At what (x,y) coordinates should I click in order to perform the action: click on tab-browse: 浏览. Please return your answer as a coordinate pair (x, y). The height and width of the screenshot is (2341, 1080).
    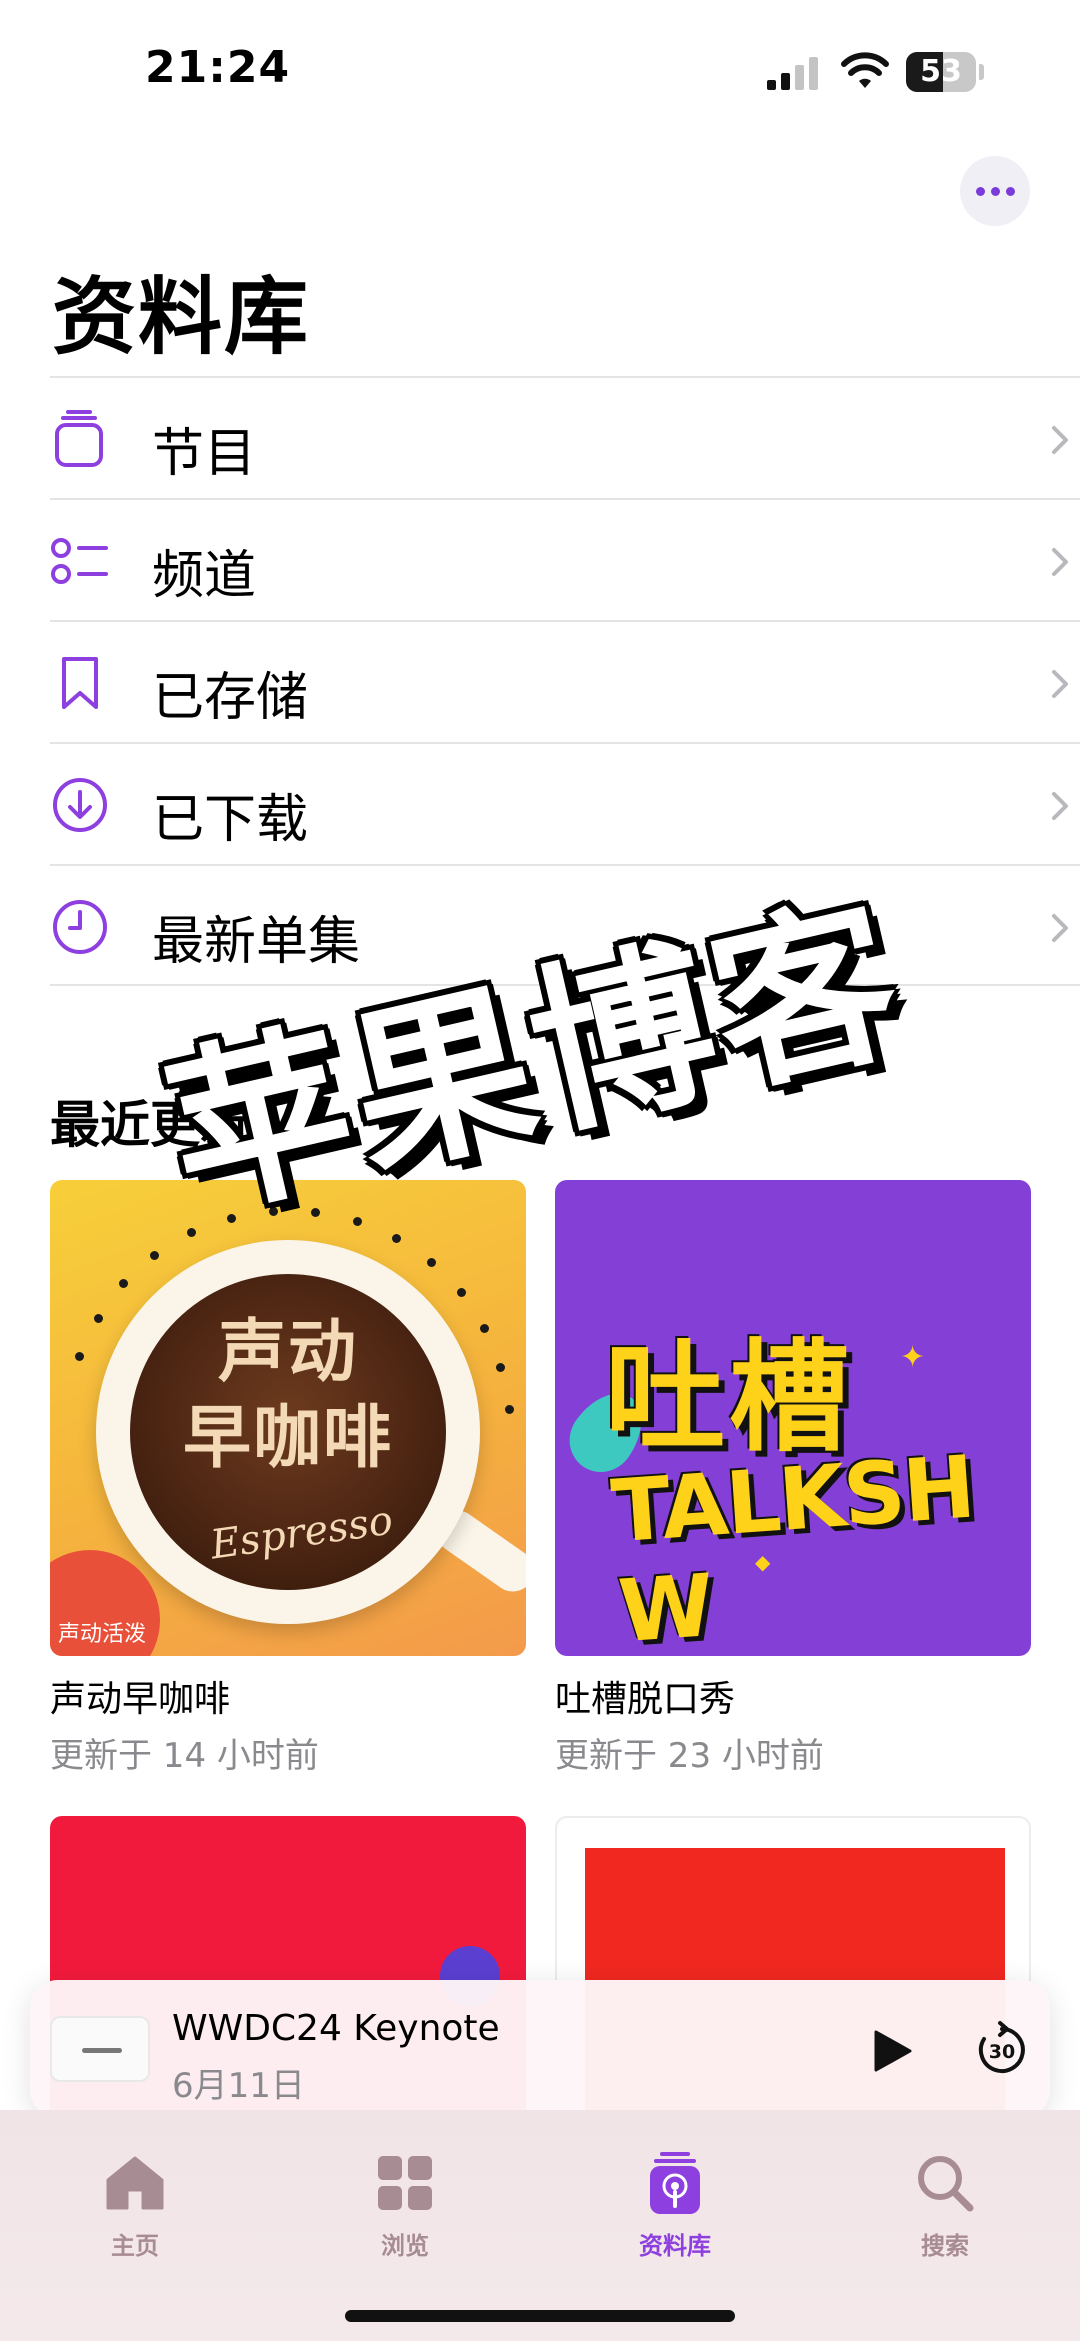
    Looking at the image, I should click on (405, 2205).